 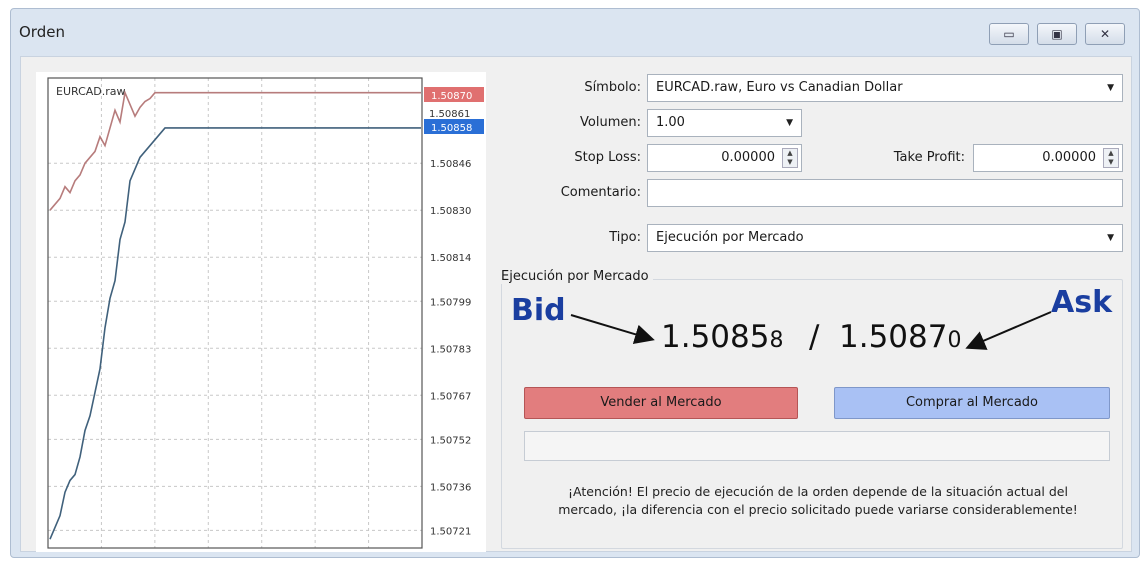 I want to click on window-title: Orden, so click(x=42, y=32).